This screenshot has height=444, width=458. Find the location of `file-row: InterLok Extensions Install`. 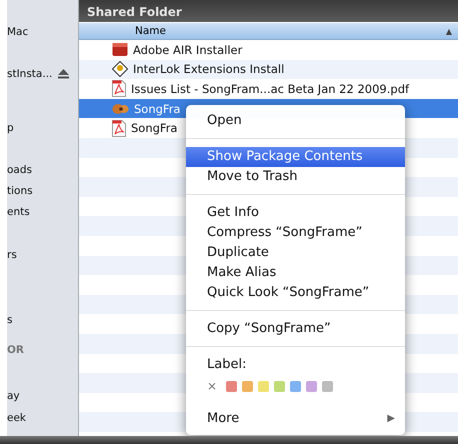

file-row: InterLok Extensions Install is located at coordinates (268, 70).